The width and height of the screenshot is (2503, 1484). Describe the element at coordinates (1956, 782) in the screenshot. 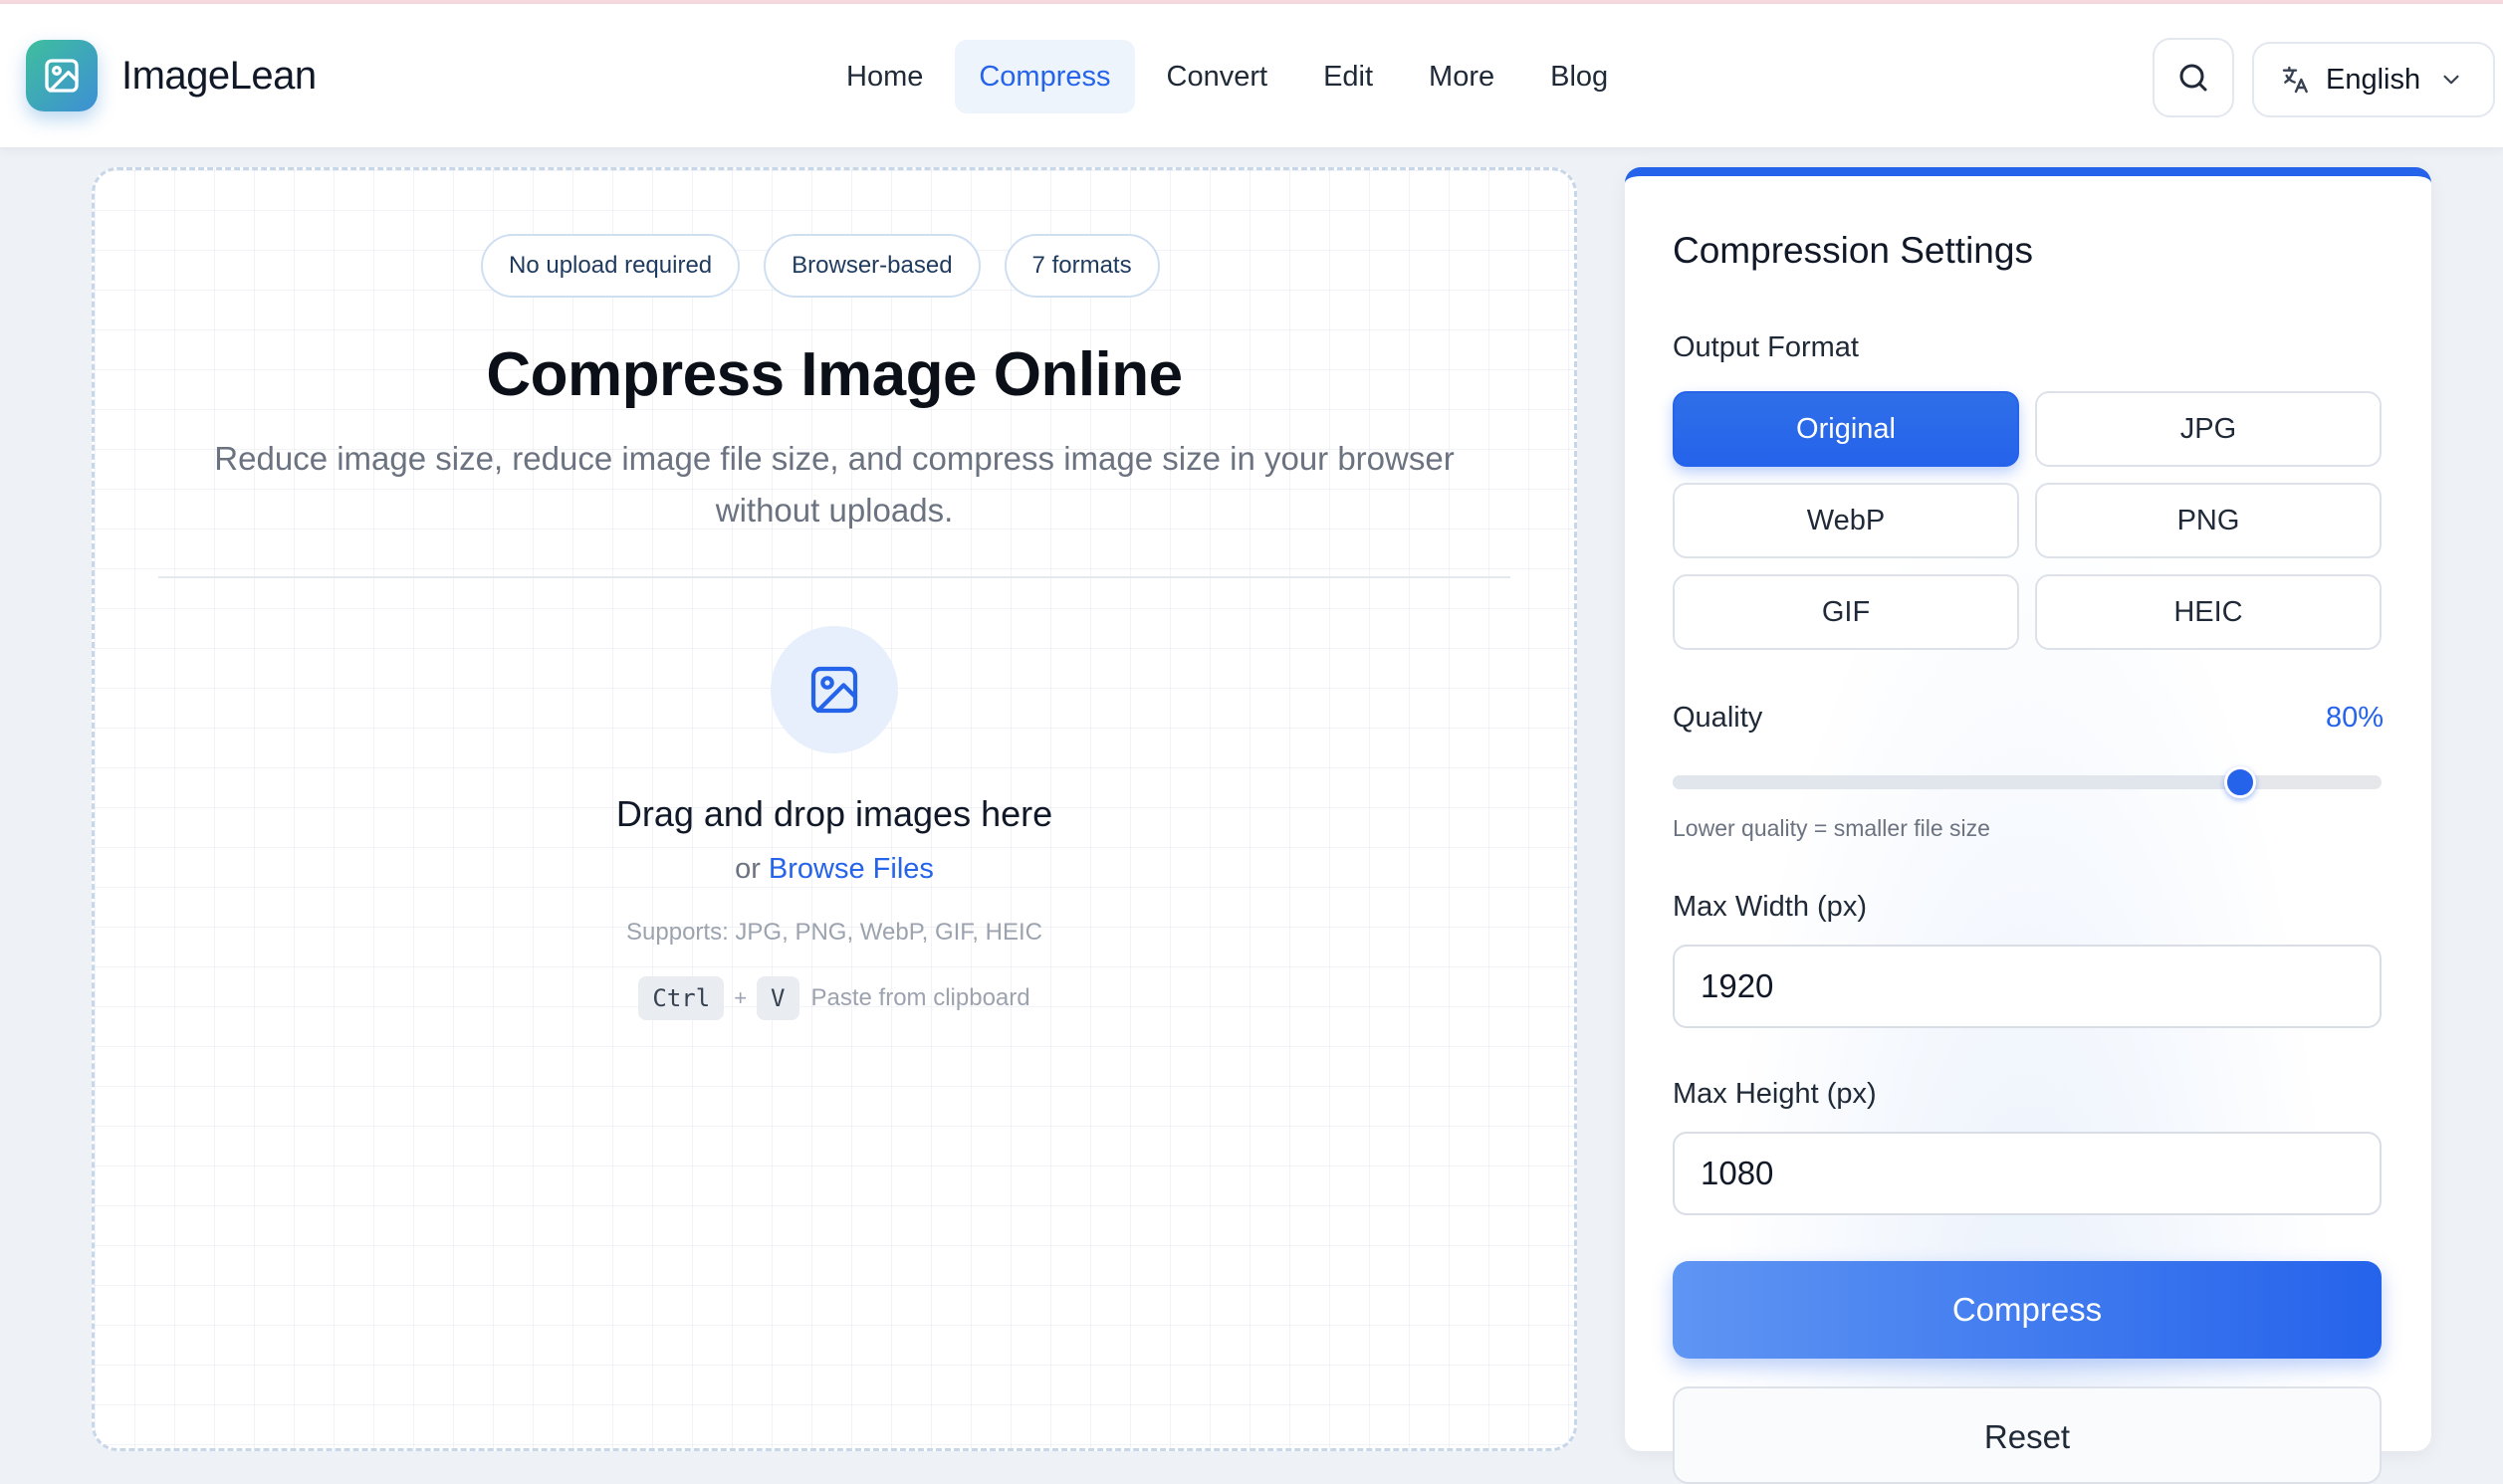

I see `quality-slider-fill` at that location.